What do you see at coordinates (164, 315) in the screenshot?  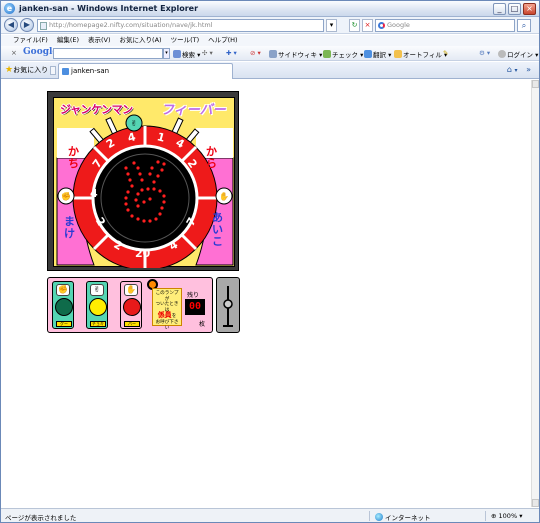 I see `notice-staff: 係員` at bounding box center [164, 315].